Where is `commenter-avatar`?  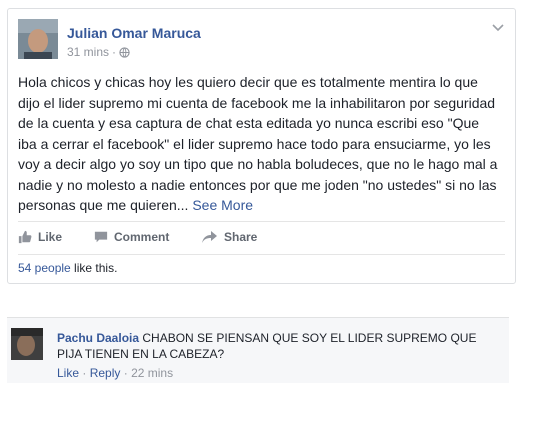
commenter-avatar is located at coordinates (27, 344).